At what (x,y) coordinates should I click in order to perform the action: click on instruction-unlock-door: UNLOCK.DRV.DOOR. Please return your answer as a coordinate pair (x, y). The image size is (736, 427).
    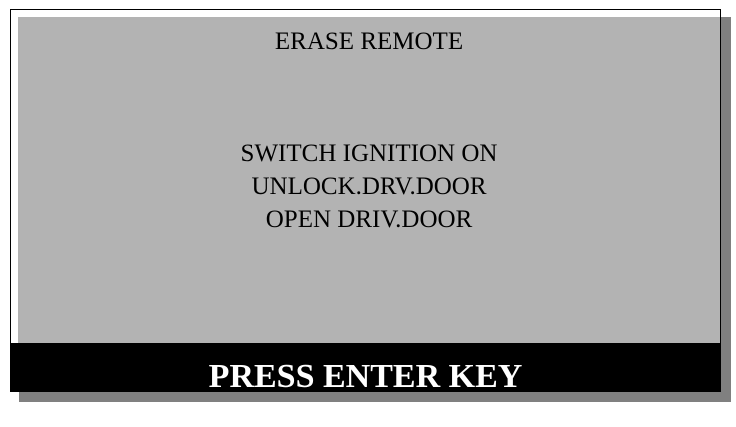
    Looking at the image, I should click on (369, 186).